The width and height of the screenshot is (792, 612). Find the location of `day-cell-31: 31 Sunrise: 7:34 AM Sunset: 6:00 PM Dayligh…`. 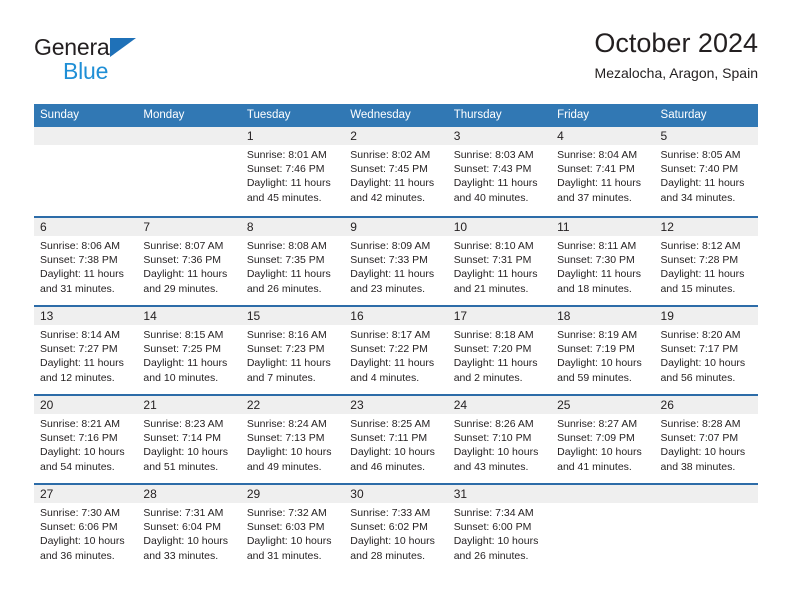

day-cell-31: 31 Sunrise: 7:34 AM Sunset: 6:00 PM Dayligh… is located at coordinates (499, 528).